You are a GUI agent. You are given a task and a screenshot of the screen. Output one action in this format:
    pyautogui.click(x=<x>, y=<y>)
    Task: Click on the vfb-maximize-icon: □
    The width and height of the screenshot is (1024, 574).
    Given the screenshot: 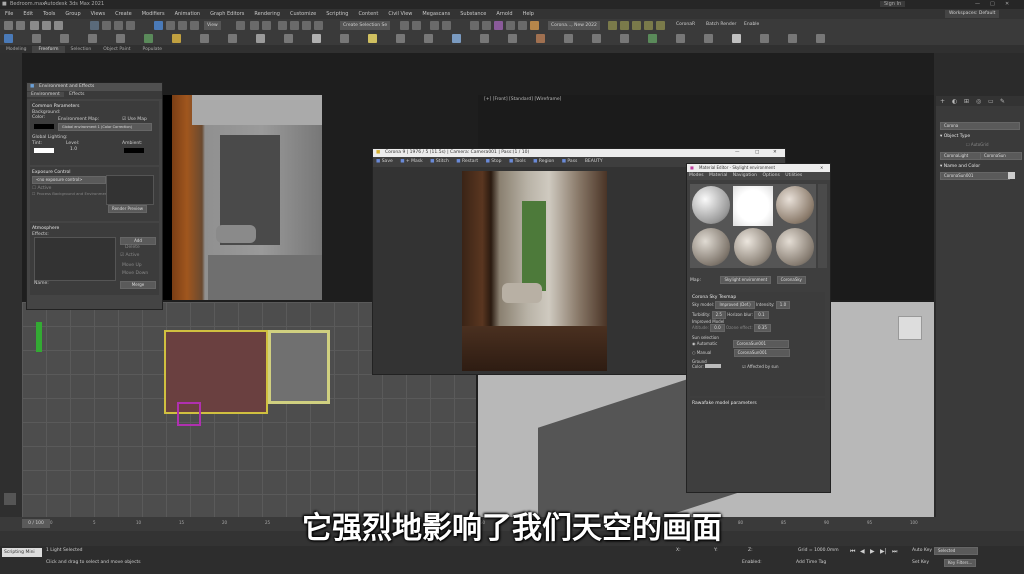 What is the action you would take?
    pyautogui.click(x=757, y=153)
    